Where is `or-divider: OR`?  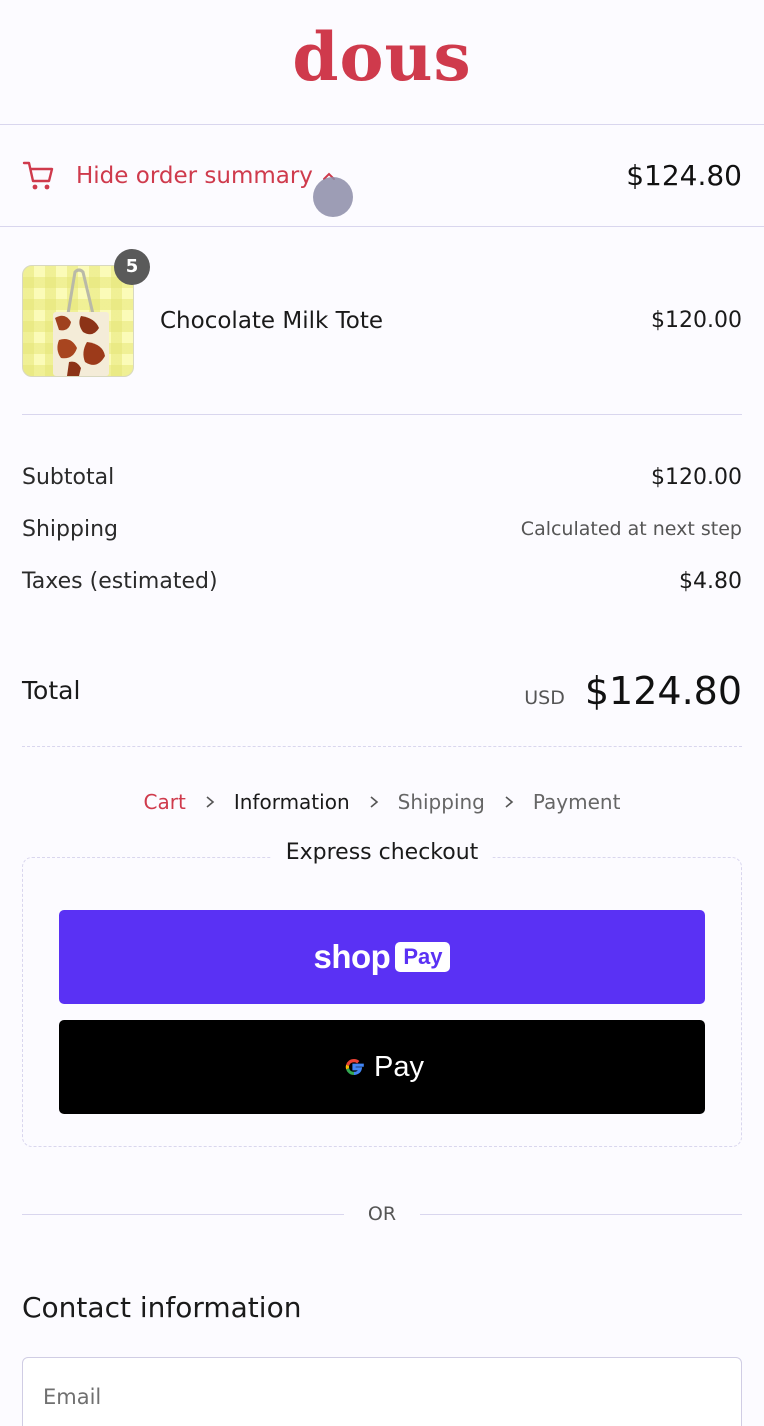
or-divider: OR is located at coordinates (382, 1214).